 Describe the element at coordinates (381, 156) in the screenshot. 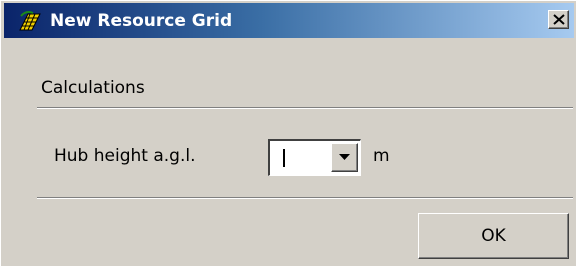

I see `hub-height-unit: m` at that location.